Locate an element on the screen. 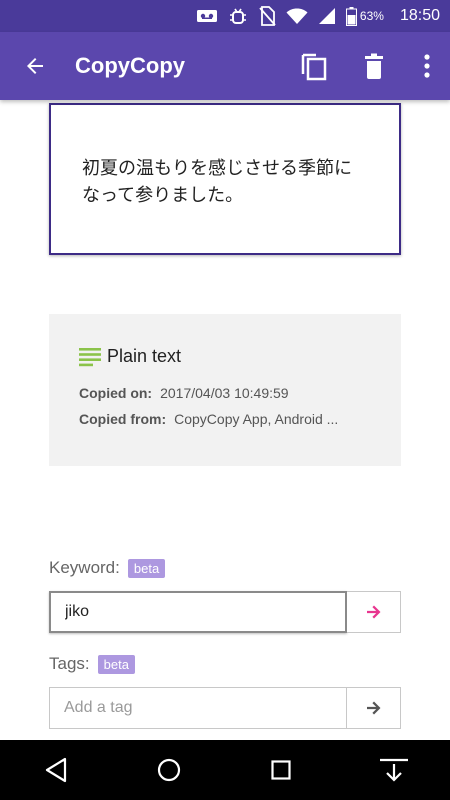 The width and height of the screenshot is (450, 800). battery-percent: 63% is located at coordinates (371, 16).